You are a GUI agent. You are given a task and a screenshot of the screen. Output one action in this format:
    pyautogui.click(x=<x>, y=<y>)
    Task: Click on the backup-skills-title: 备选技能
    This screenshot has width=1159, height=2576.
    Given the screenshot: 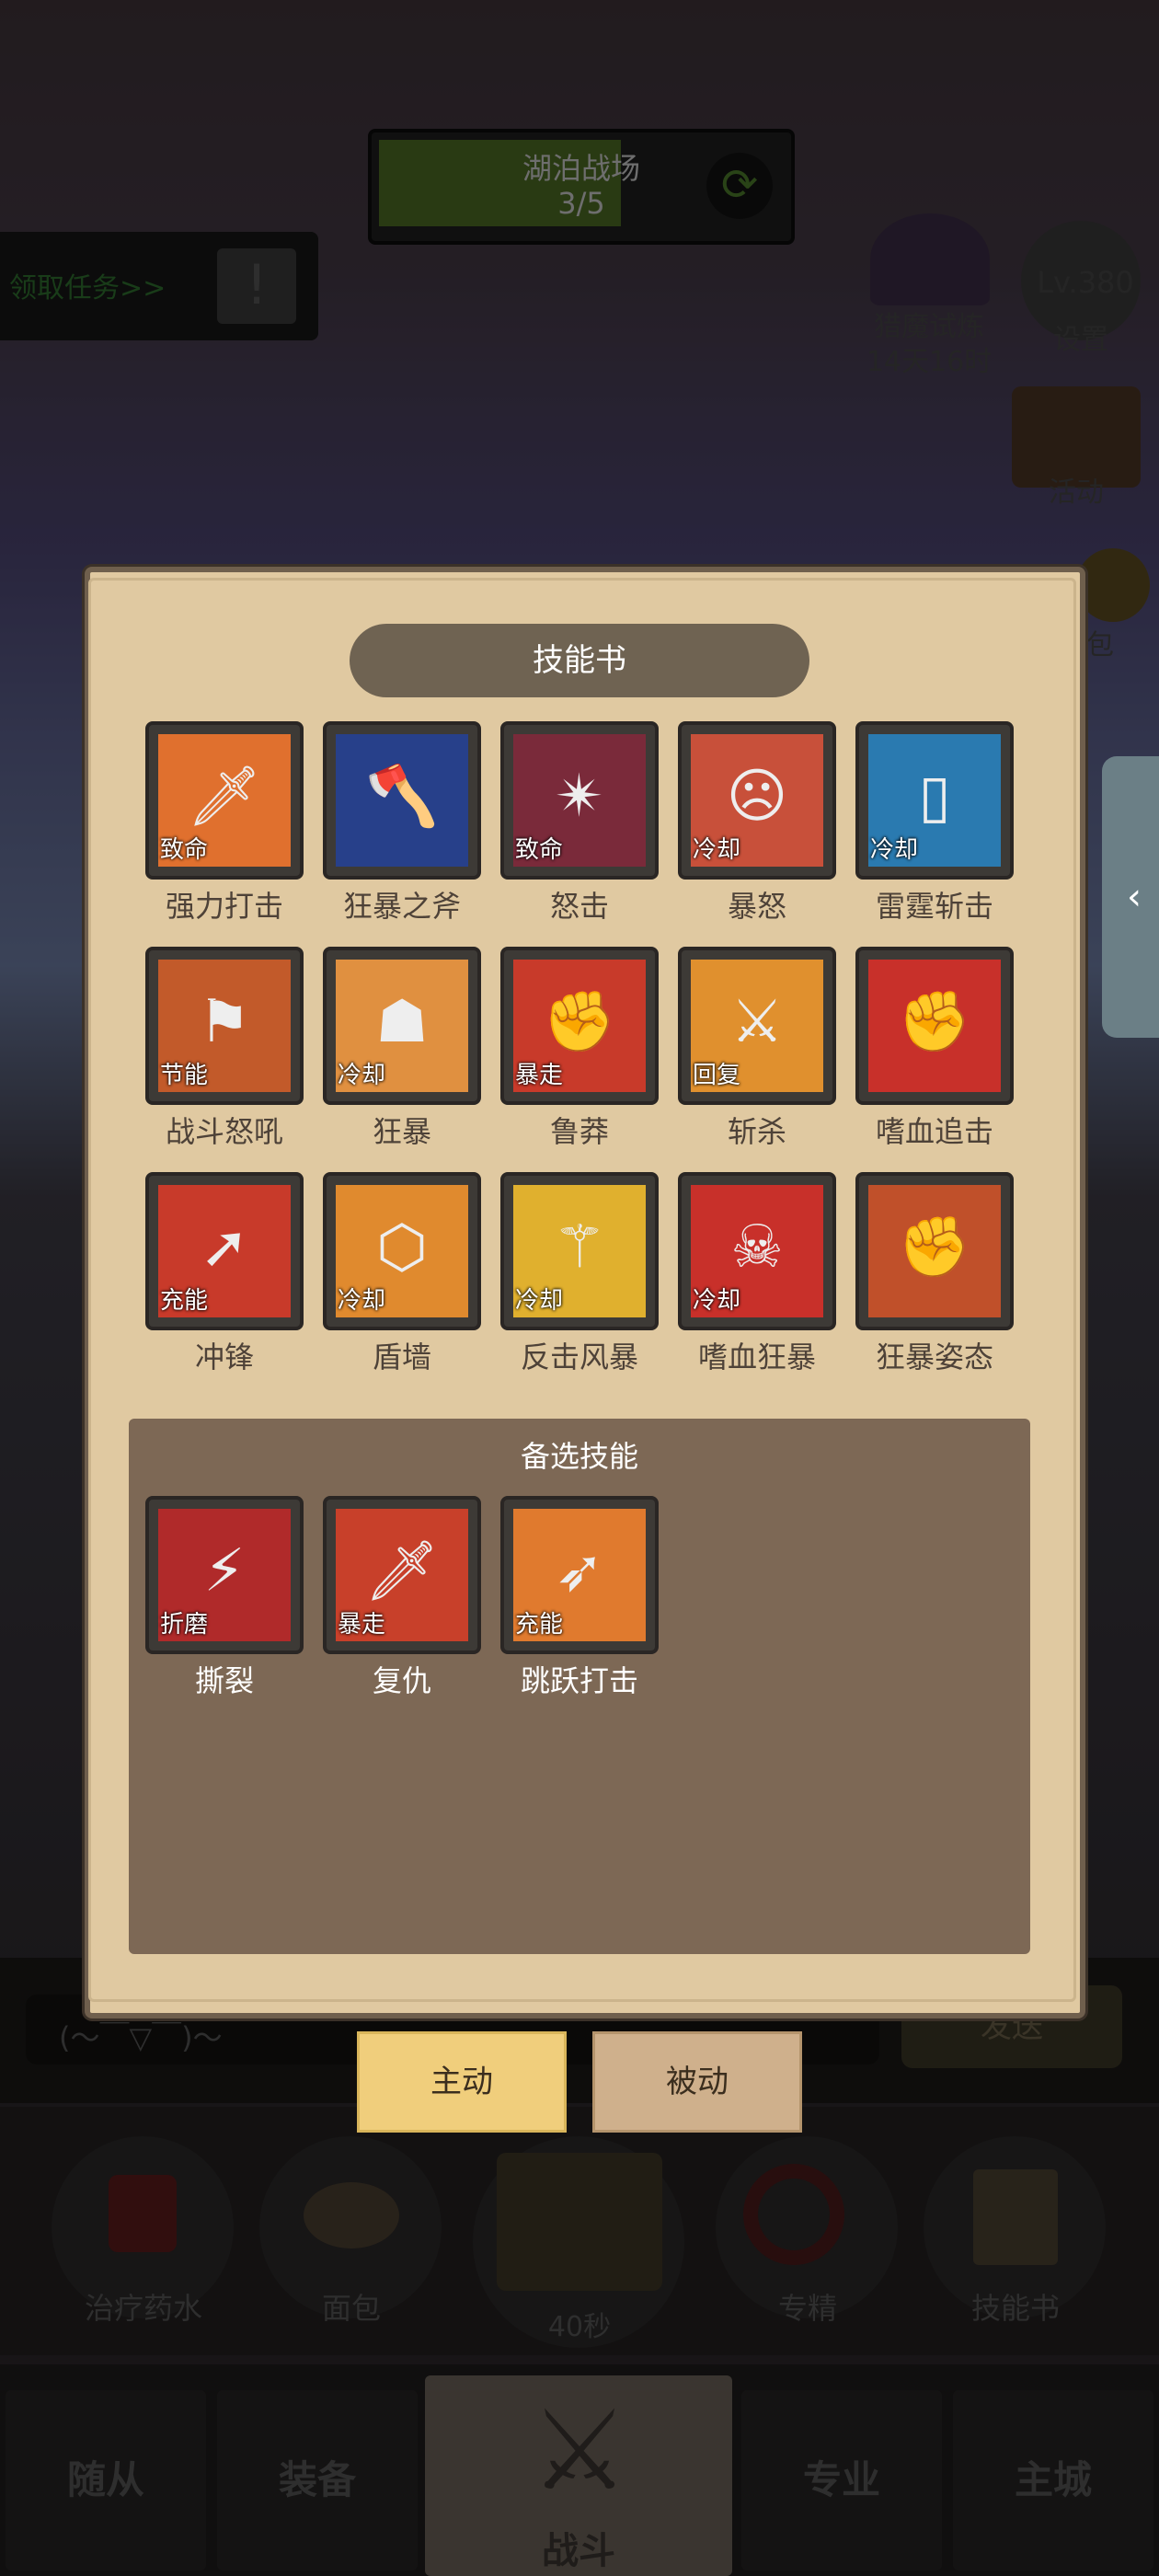 What is the action you would take?
    pyautogui.click(x=579, y=1456)
    